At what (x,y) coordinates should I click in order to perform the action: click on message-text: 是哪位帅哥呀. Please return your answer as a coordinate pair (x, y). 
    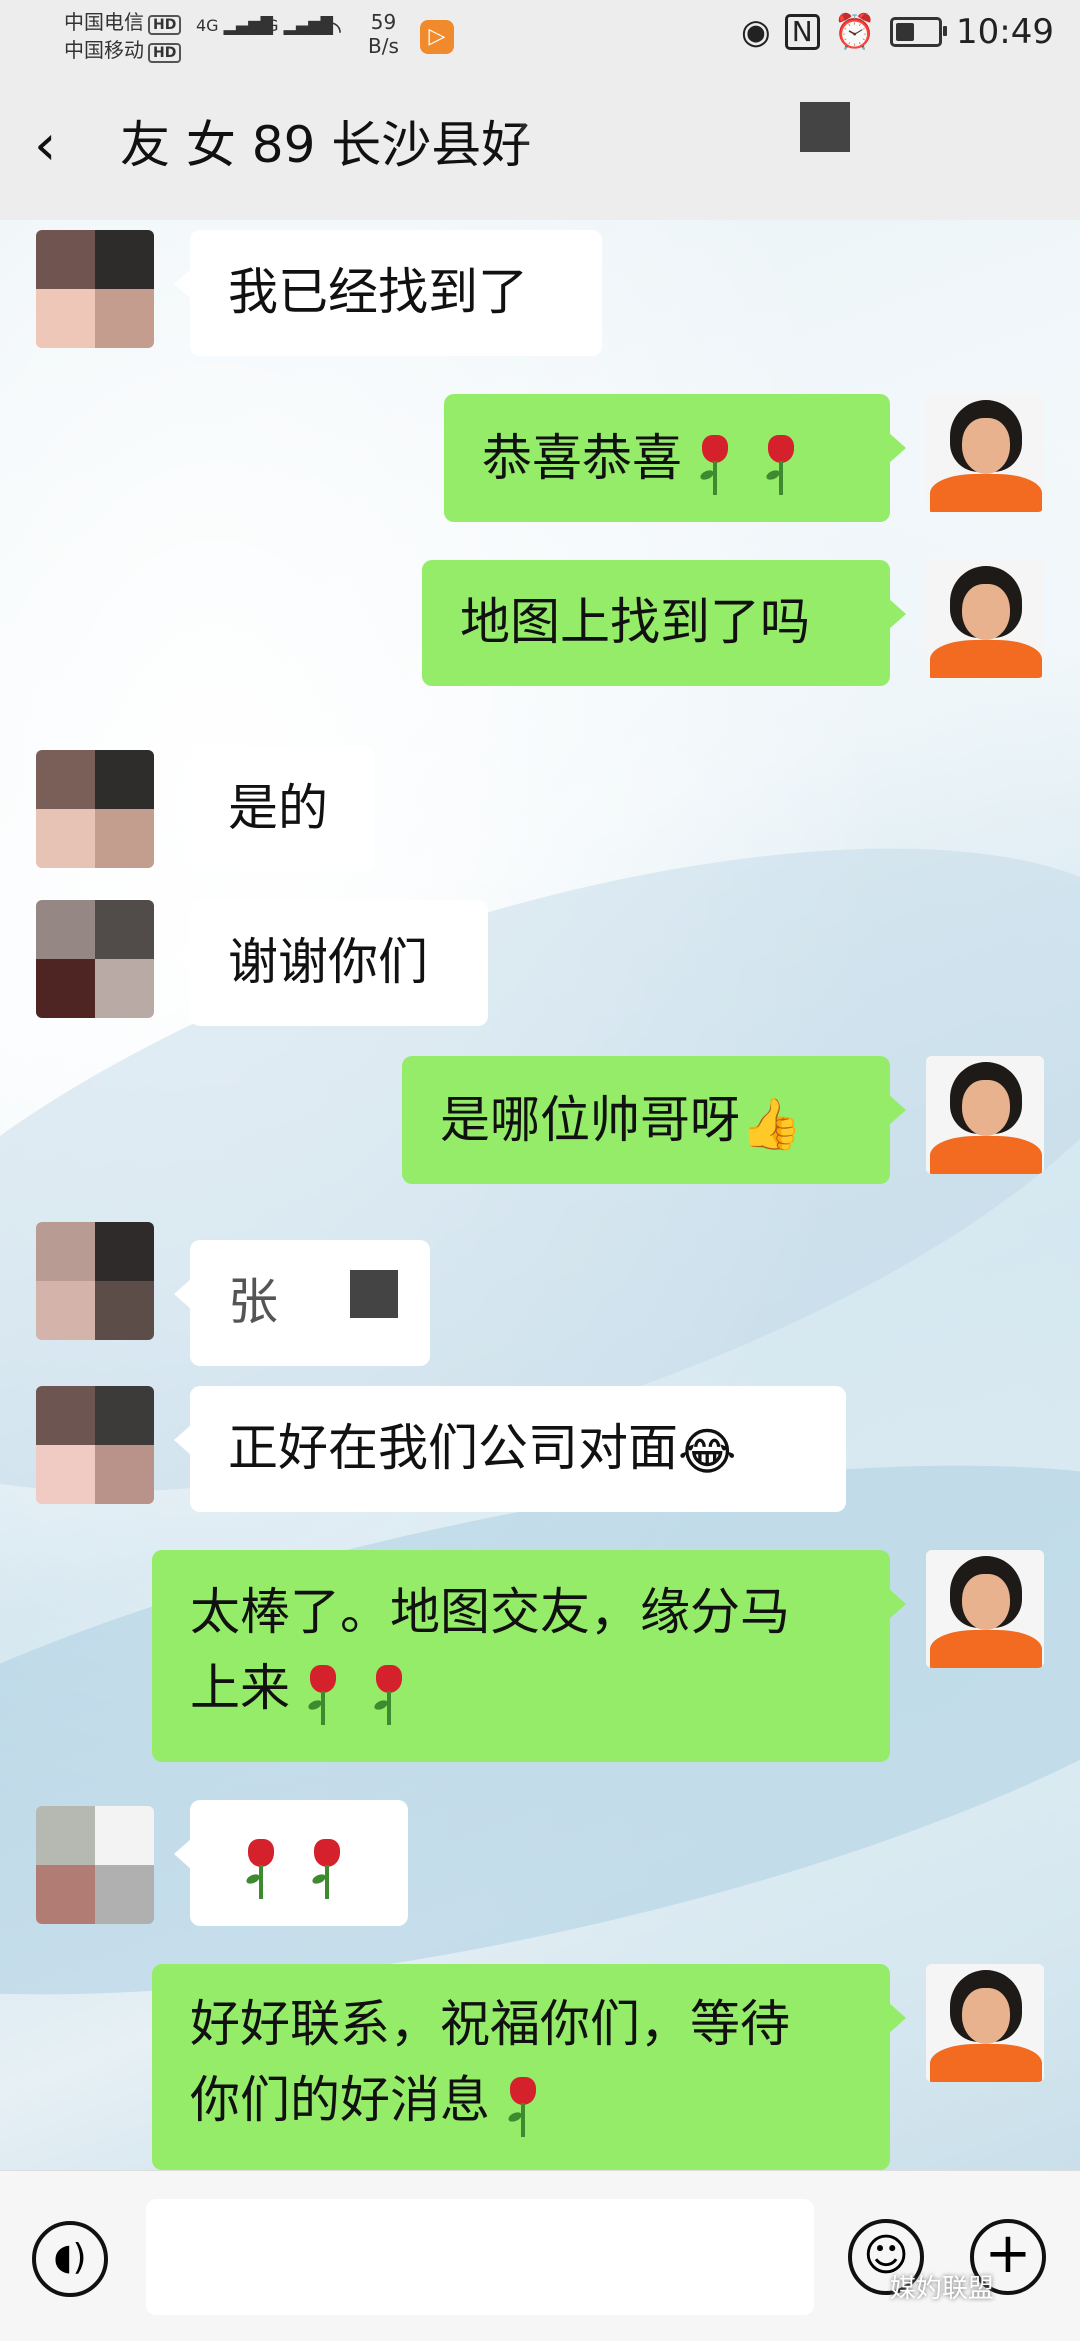
    Looking at the image, I should click on (590, 1120).